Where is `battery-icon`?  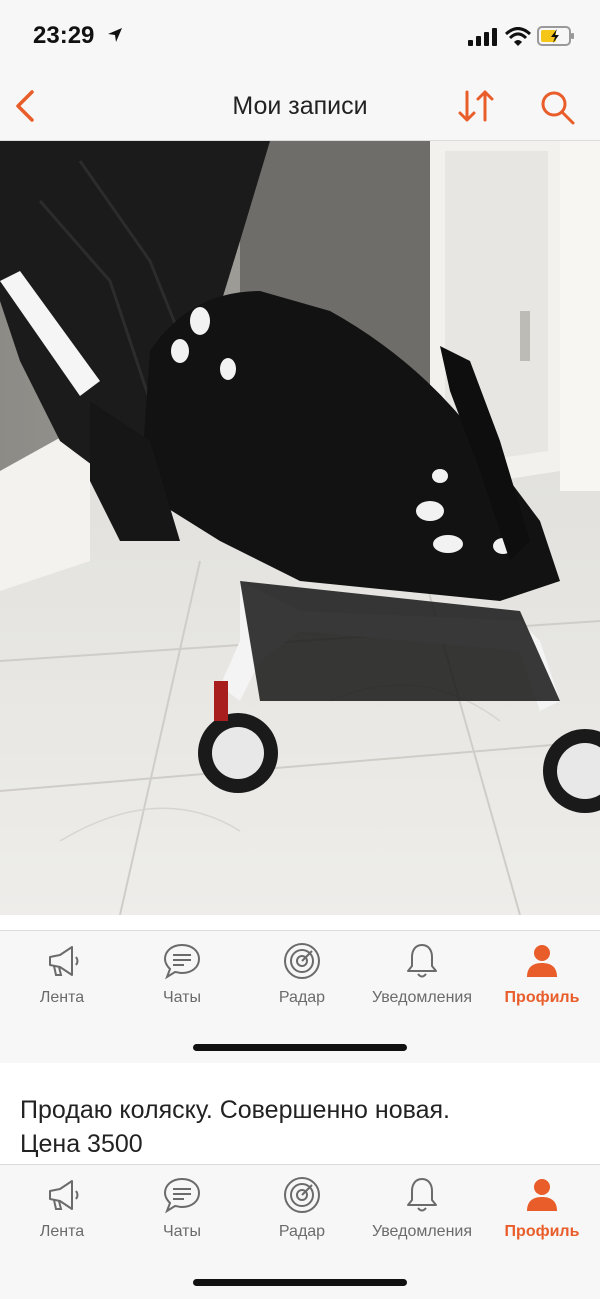 battery-icon is located at coordinates (555, 36).